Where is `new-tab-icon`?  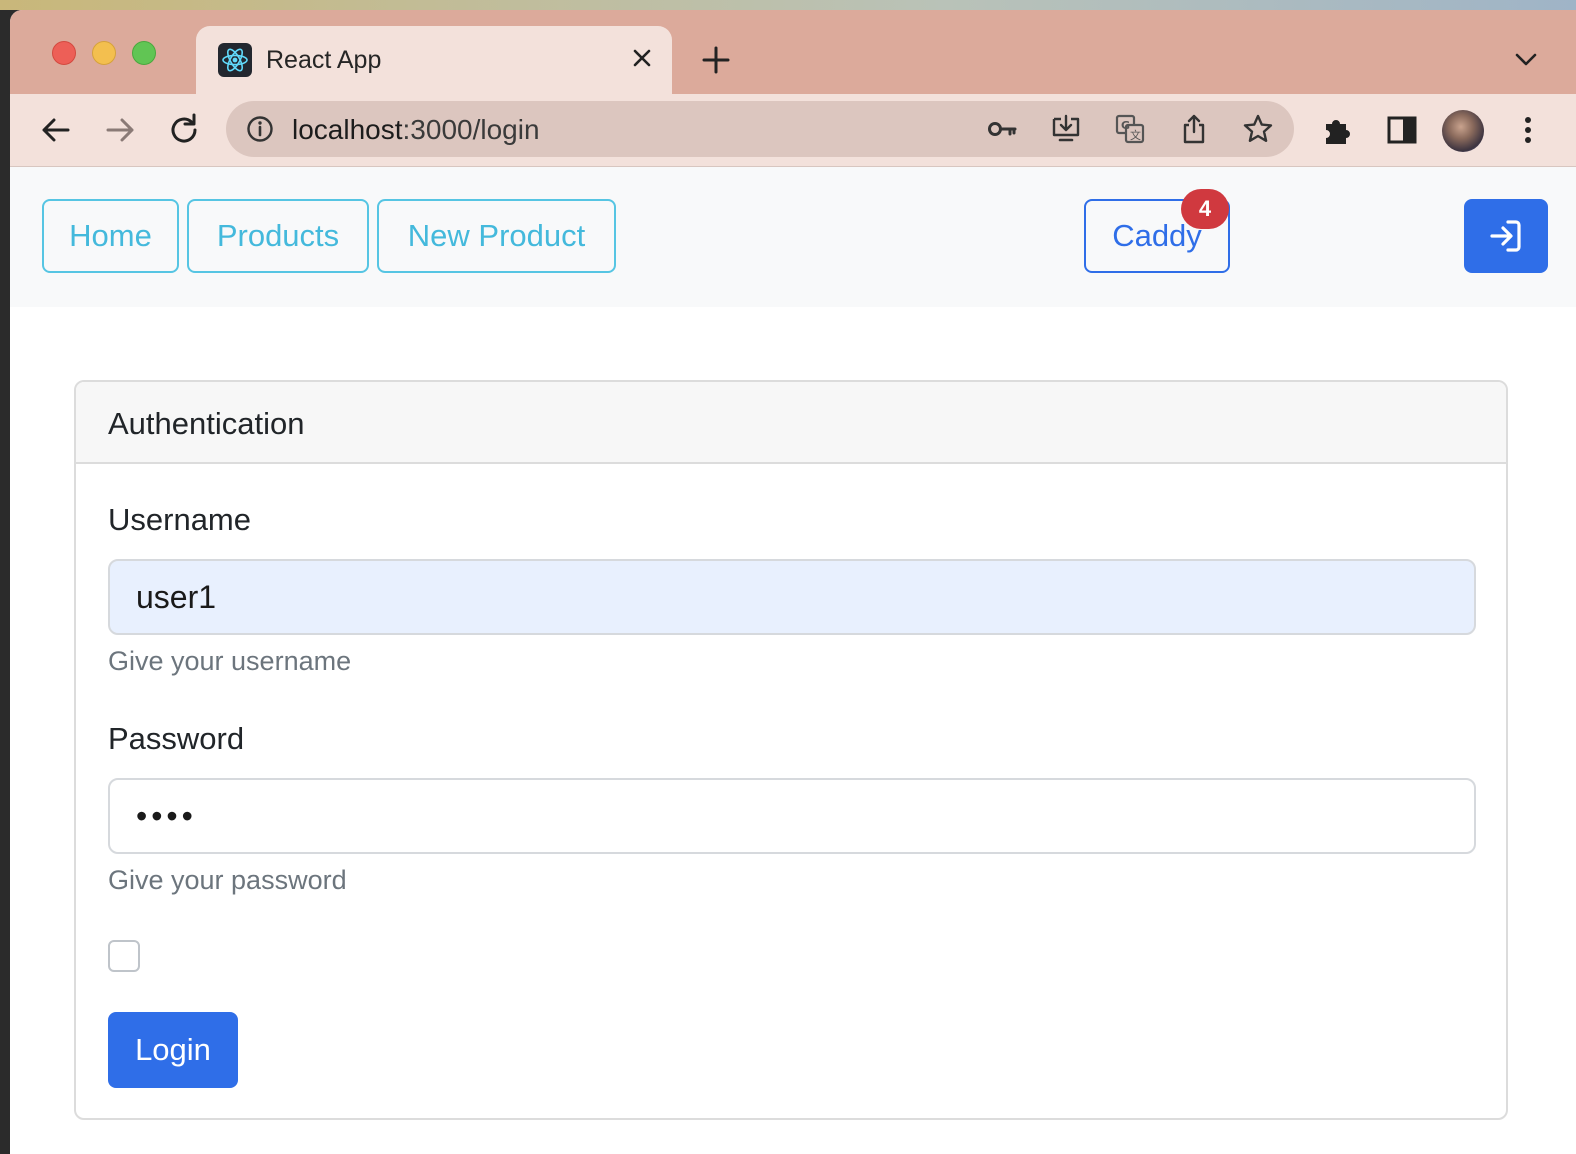 new-tab-icon is located at coordinates (716, 60).